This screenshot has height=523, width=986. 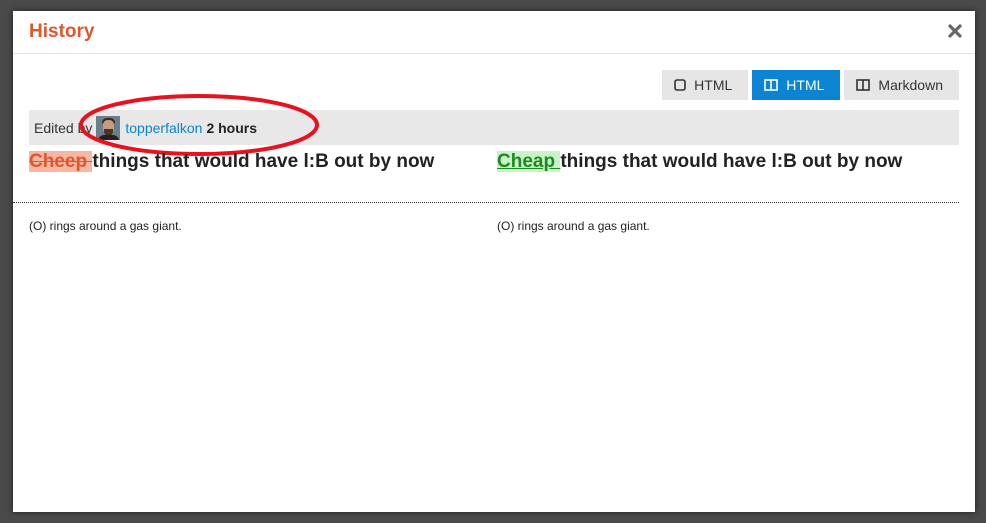 I want to click on added-word: Cheap, so click(x=529, y=161).